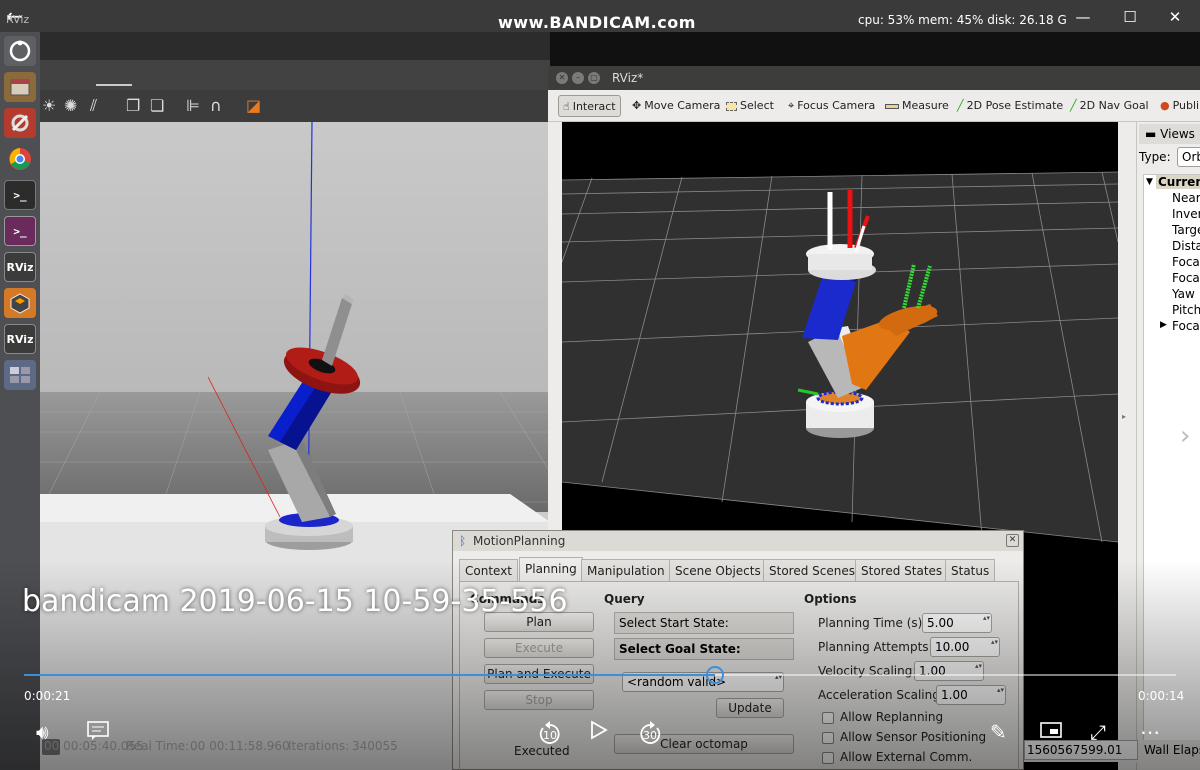 The height and width of the screenshot is (770, 1200). I want to click on workspace-icon, so click(20, 375).